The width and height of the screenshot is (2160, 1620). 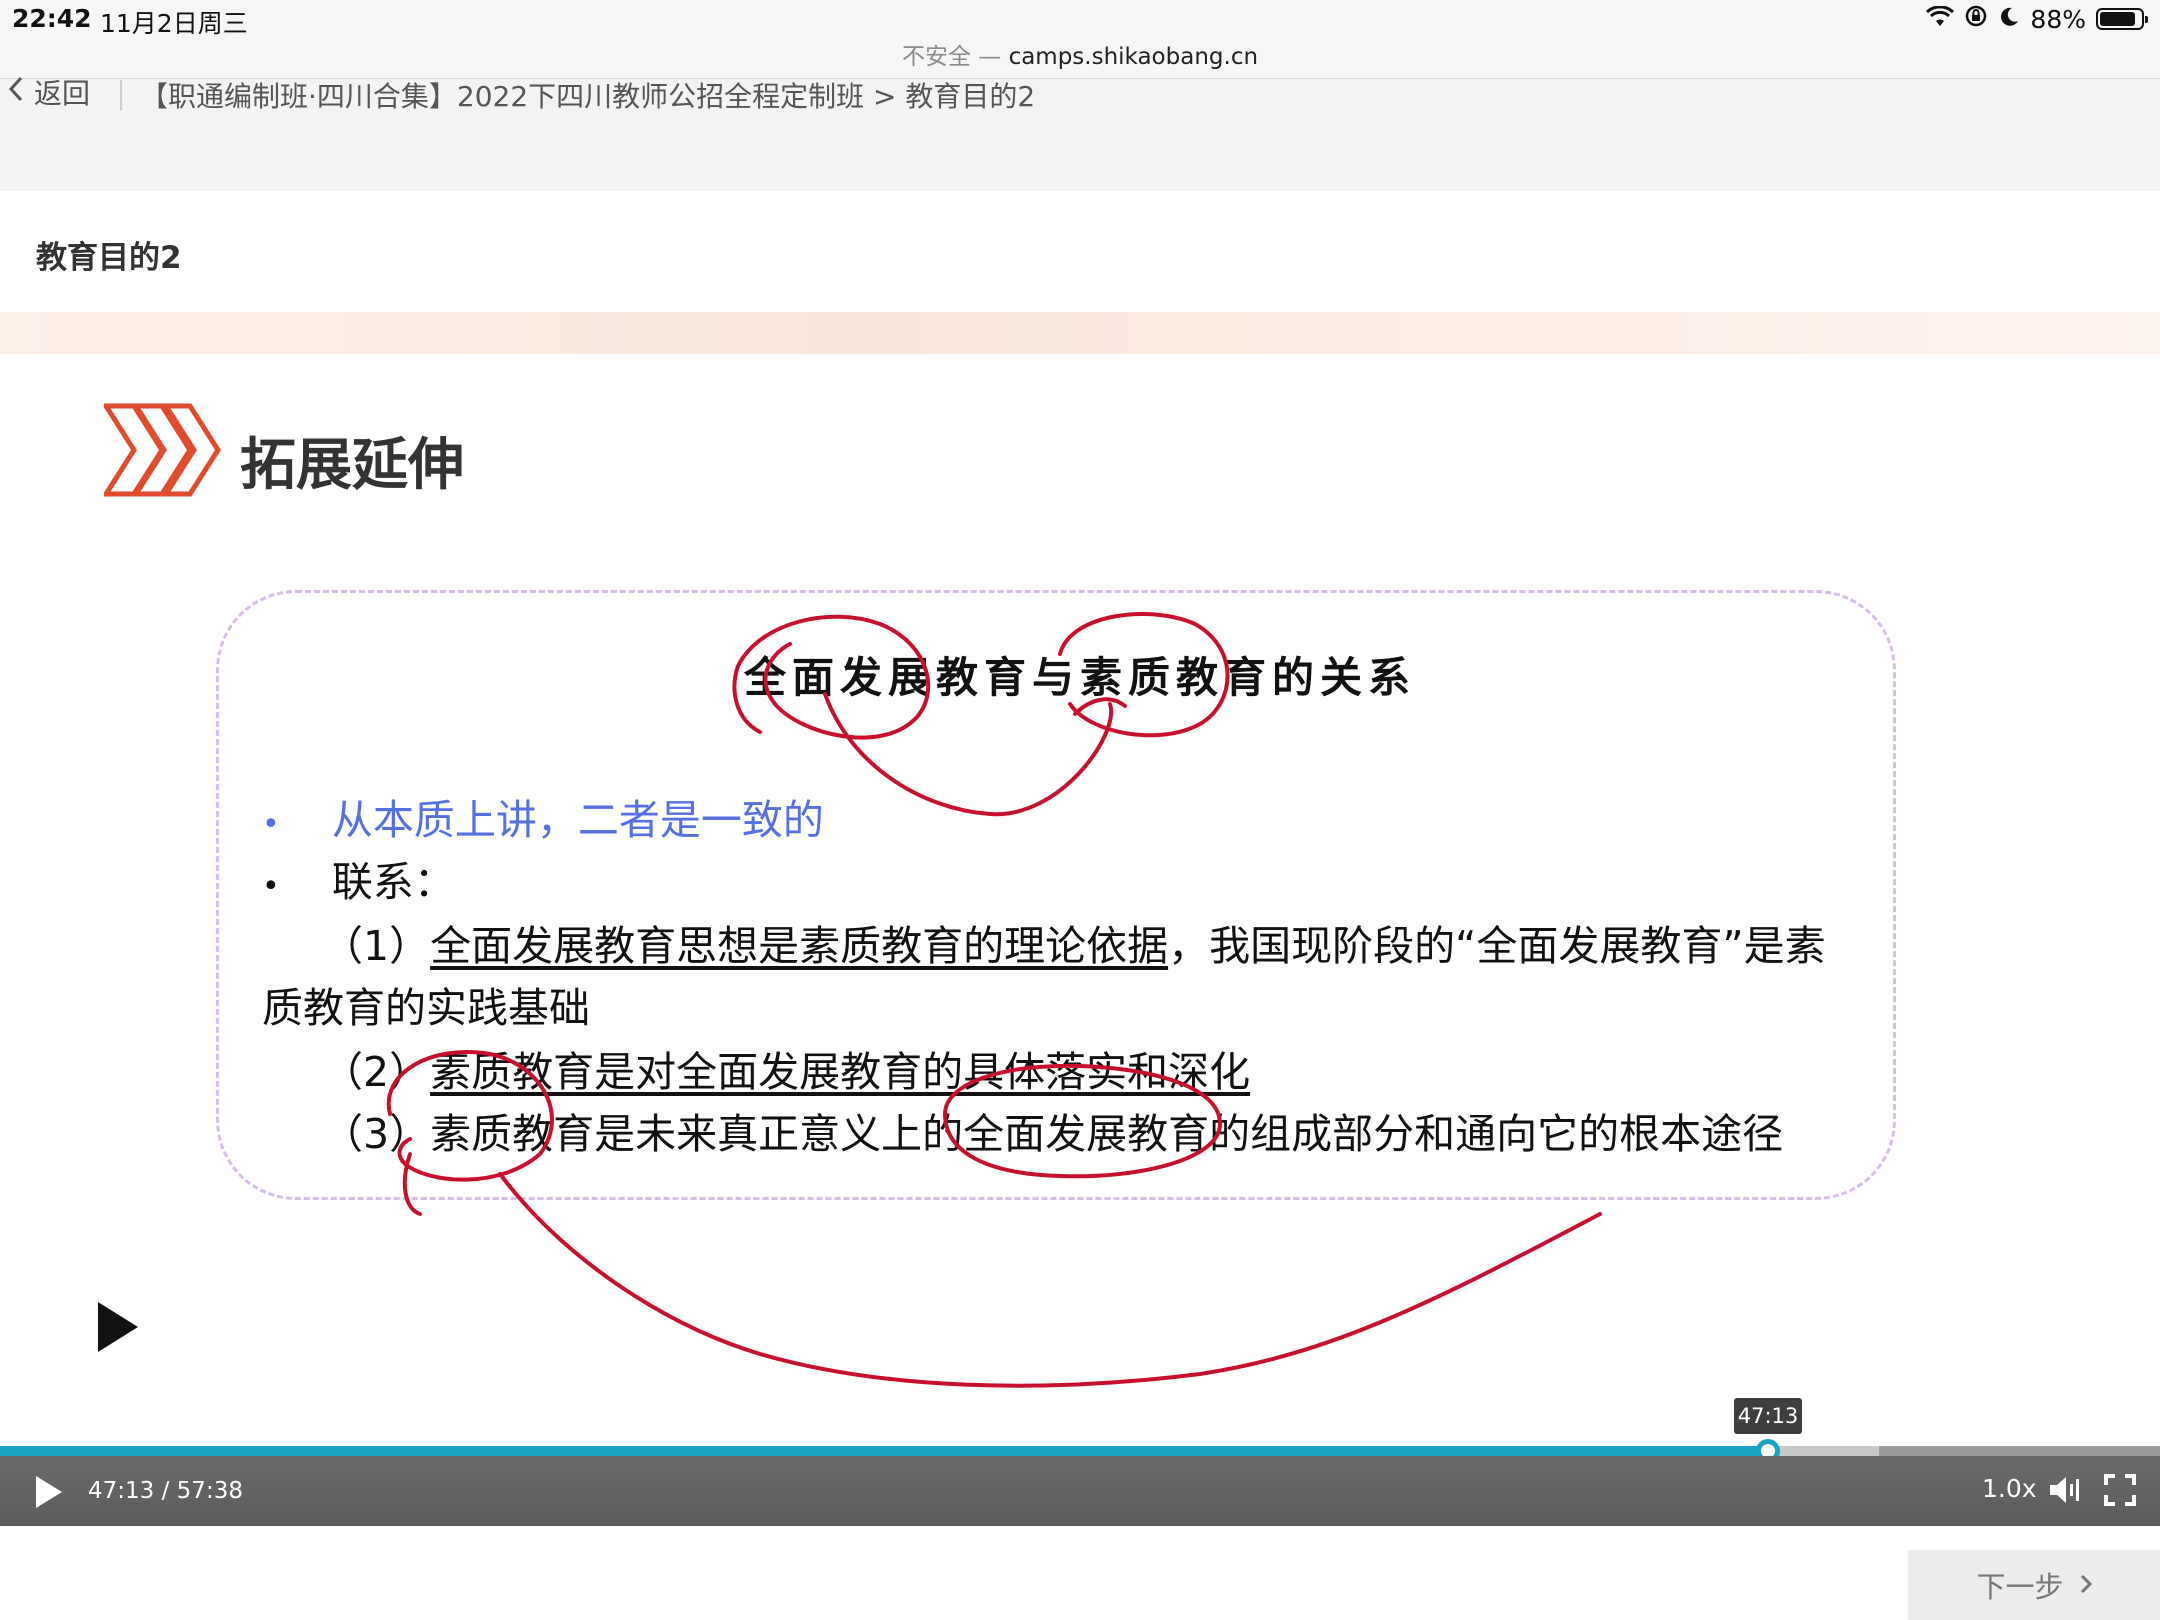 I want to click on url-host: camps.shikaobang.cn, so click(x=1133, y=57).